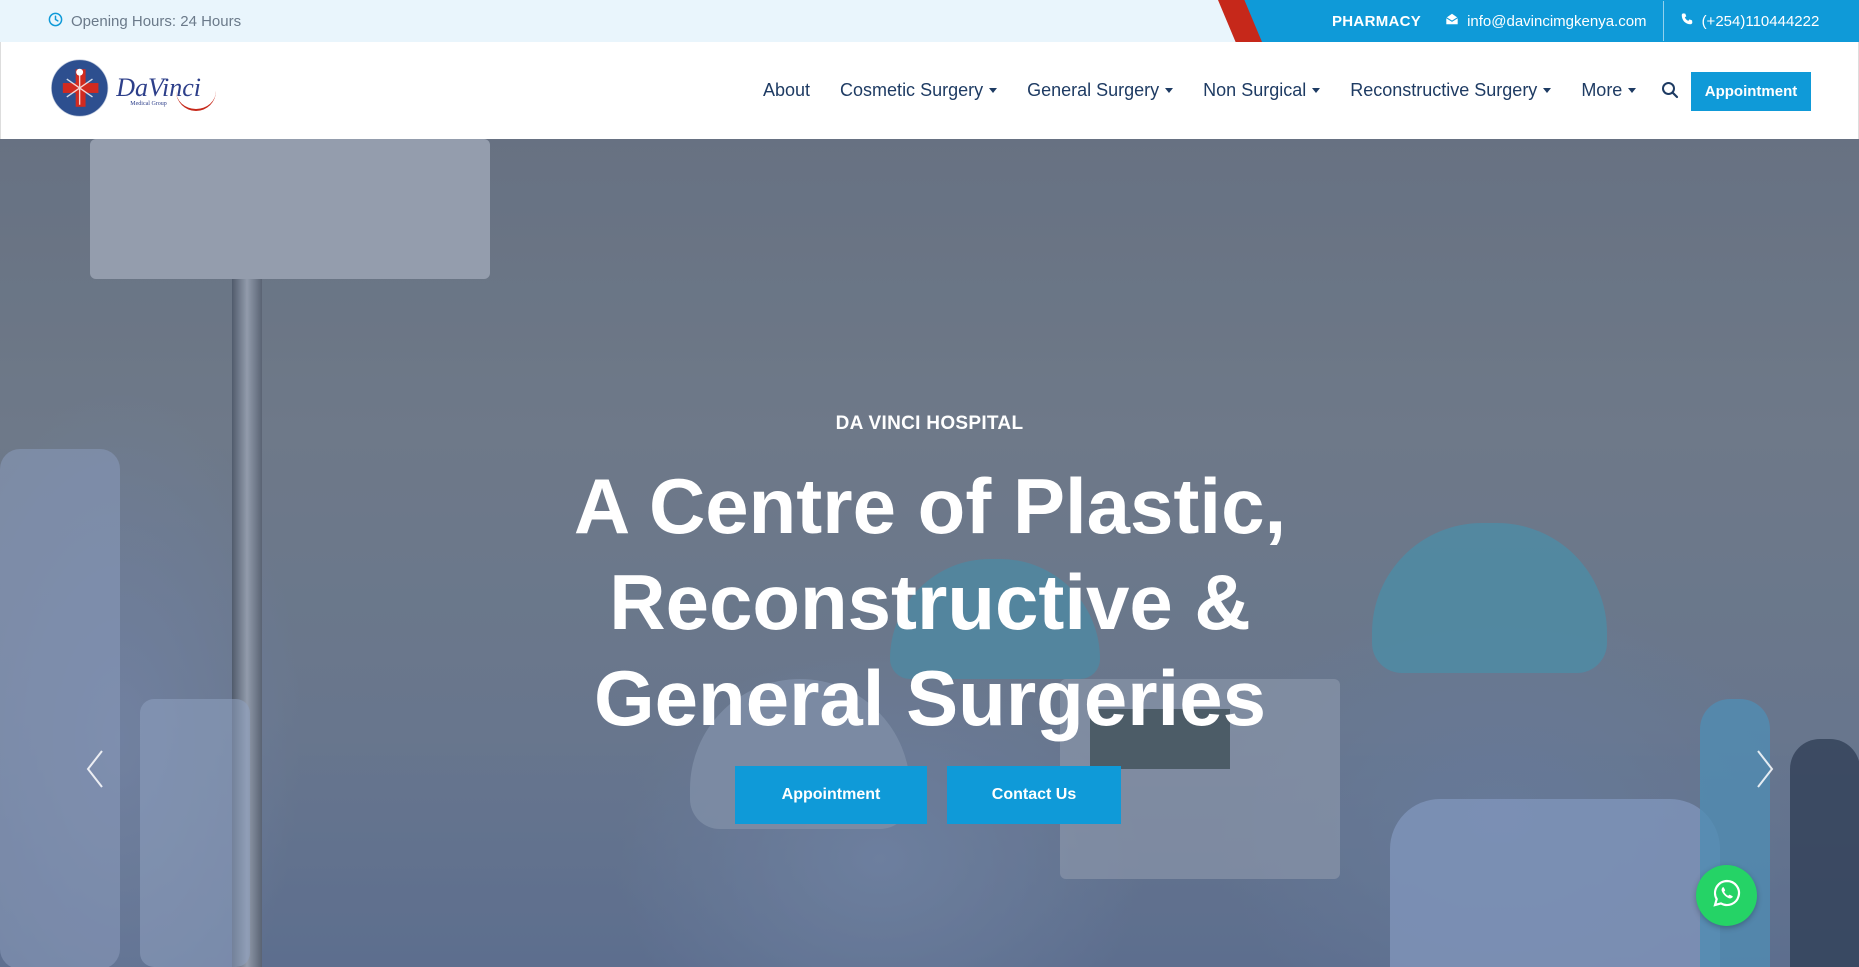 The image size is (1859, 967). What do you see at coordinates (1452, 21) in the screenshot?
I see `envelope-open-icon` at bounding box center [1452, 21].